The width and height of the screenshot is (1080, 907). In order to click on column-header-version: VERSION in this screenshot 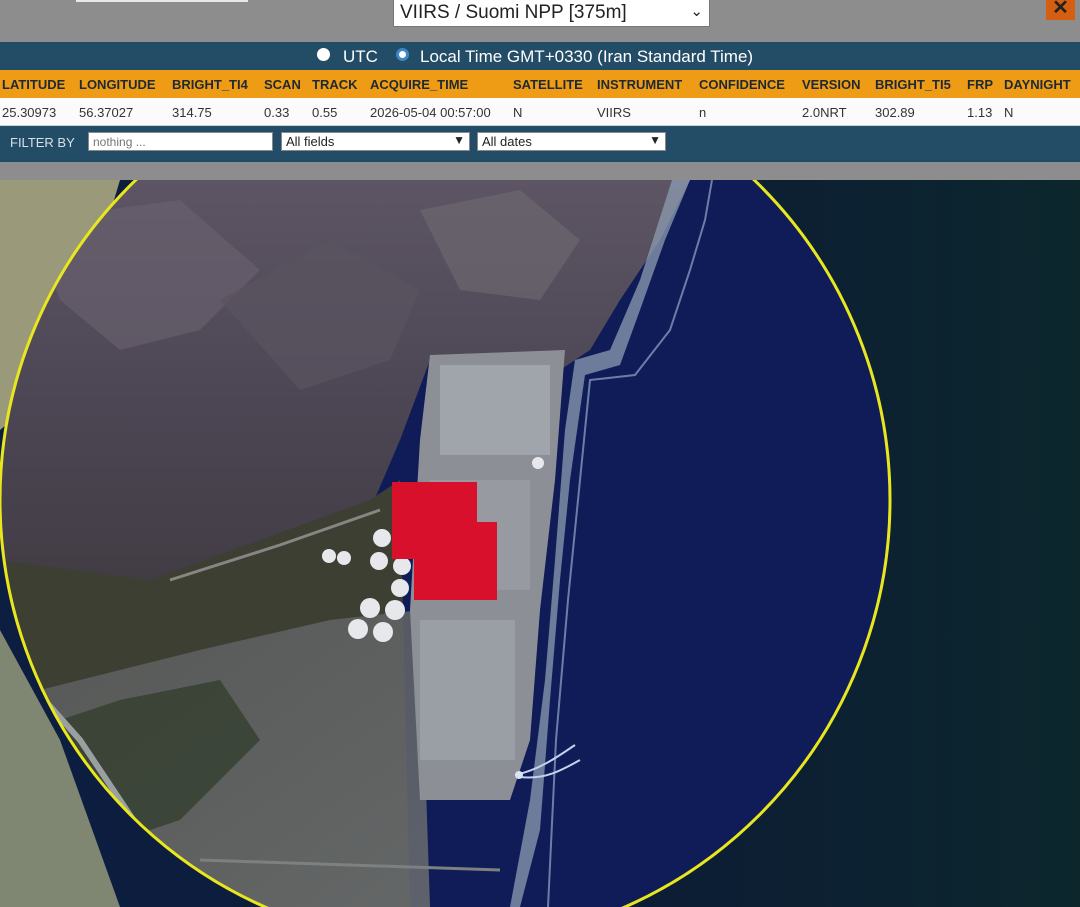, I will do `click(831, 84)`.